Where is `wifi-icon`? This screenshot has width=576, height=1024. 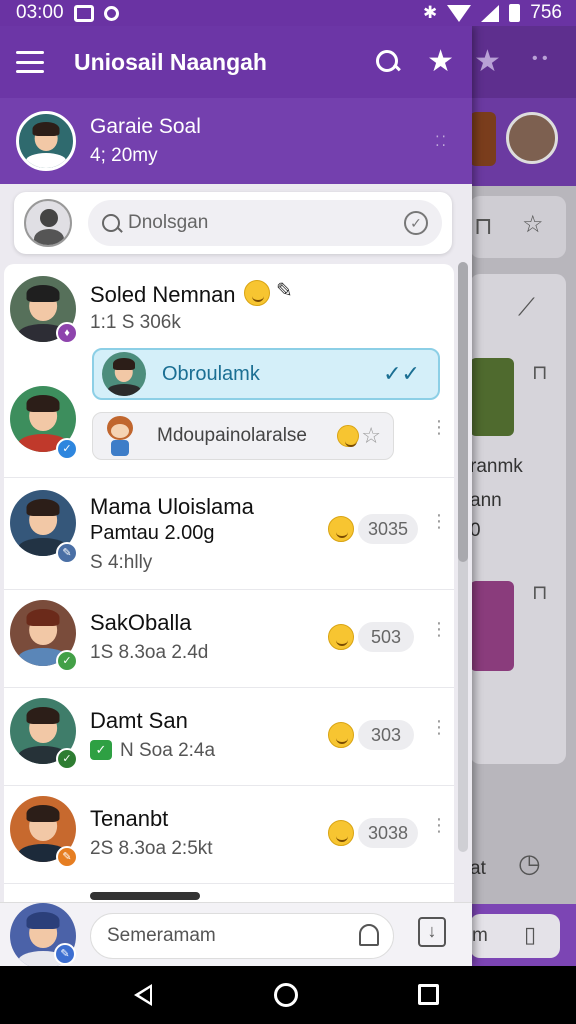 wifi-icon is located at coordinates (459, 13).